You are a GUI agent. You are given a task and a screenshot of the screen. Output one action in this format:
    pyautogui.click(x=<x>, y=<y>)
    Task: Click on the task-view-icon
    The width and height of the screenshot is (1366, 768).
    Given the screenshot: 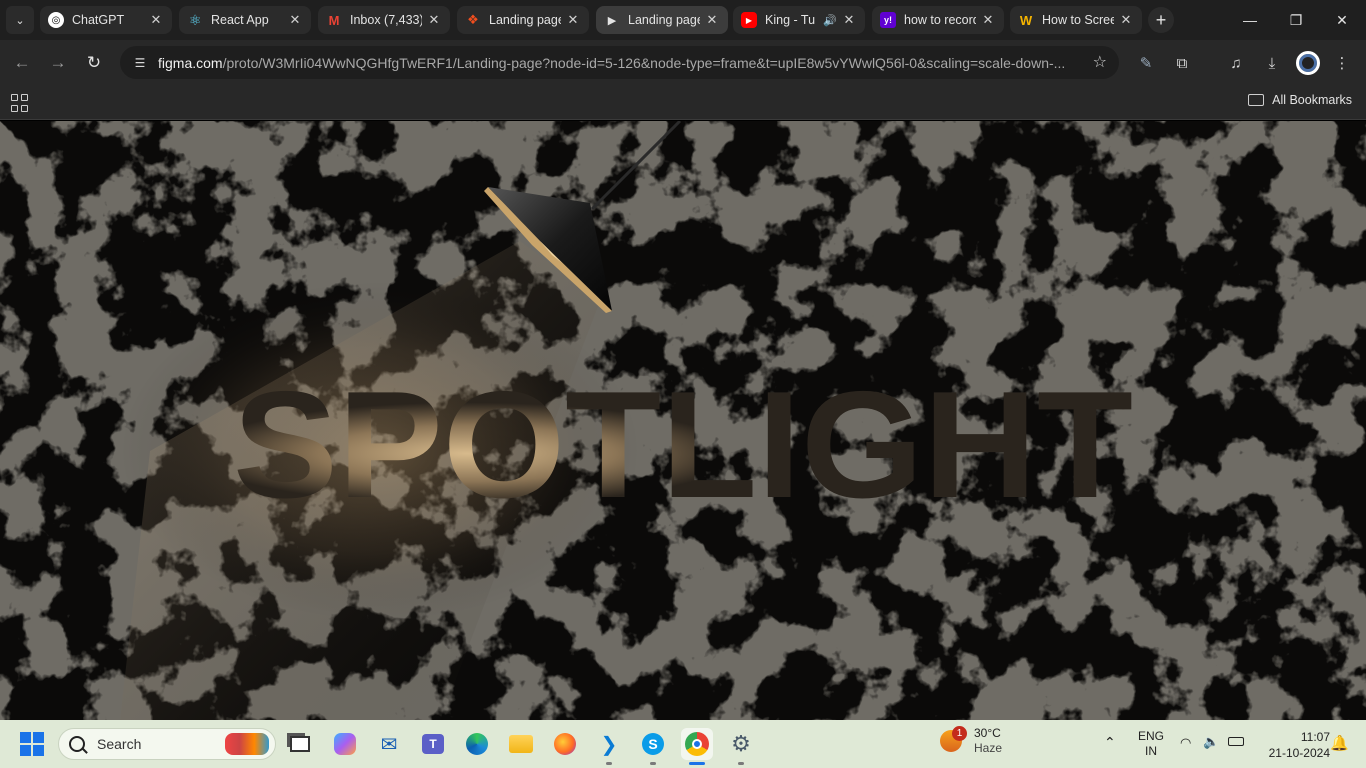 What is the action you would take?
    pyautogui.click(x=300, y=744)
    